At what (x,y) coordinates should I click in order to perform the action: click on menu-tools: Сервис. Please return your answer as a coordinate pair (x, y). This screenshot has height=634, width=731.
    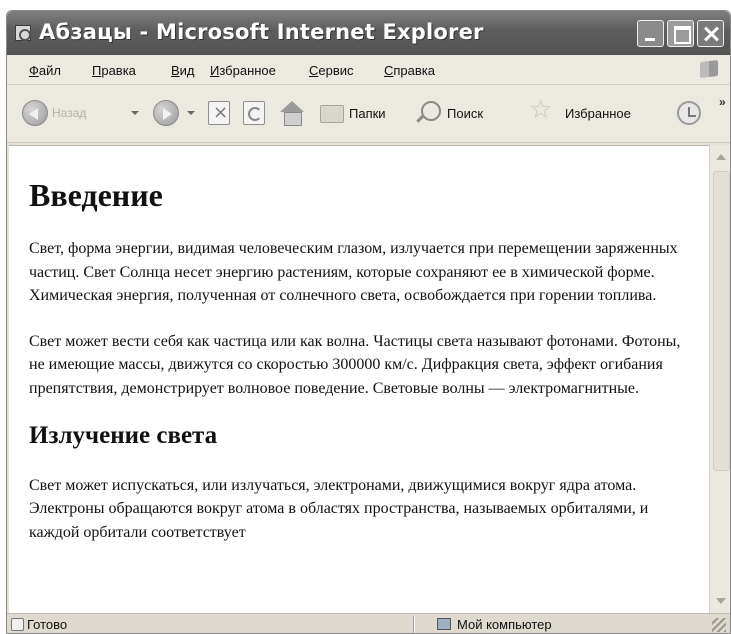
    Looking at the image, I should click on (331, 70).